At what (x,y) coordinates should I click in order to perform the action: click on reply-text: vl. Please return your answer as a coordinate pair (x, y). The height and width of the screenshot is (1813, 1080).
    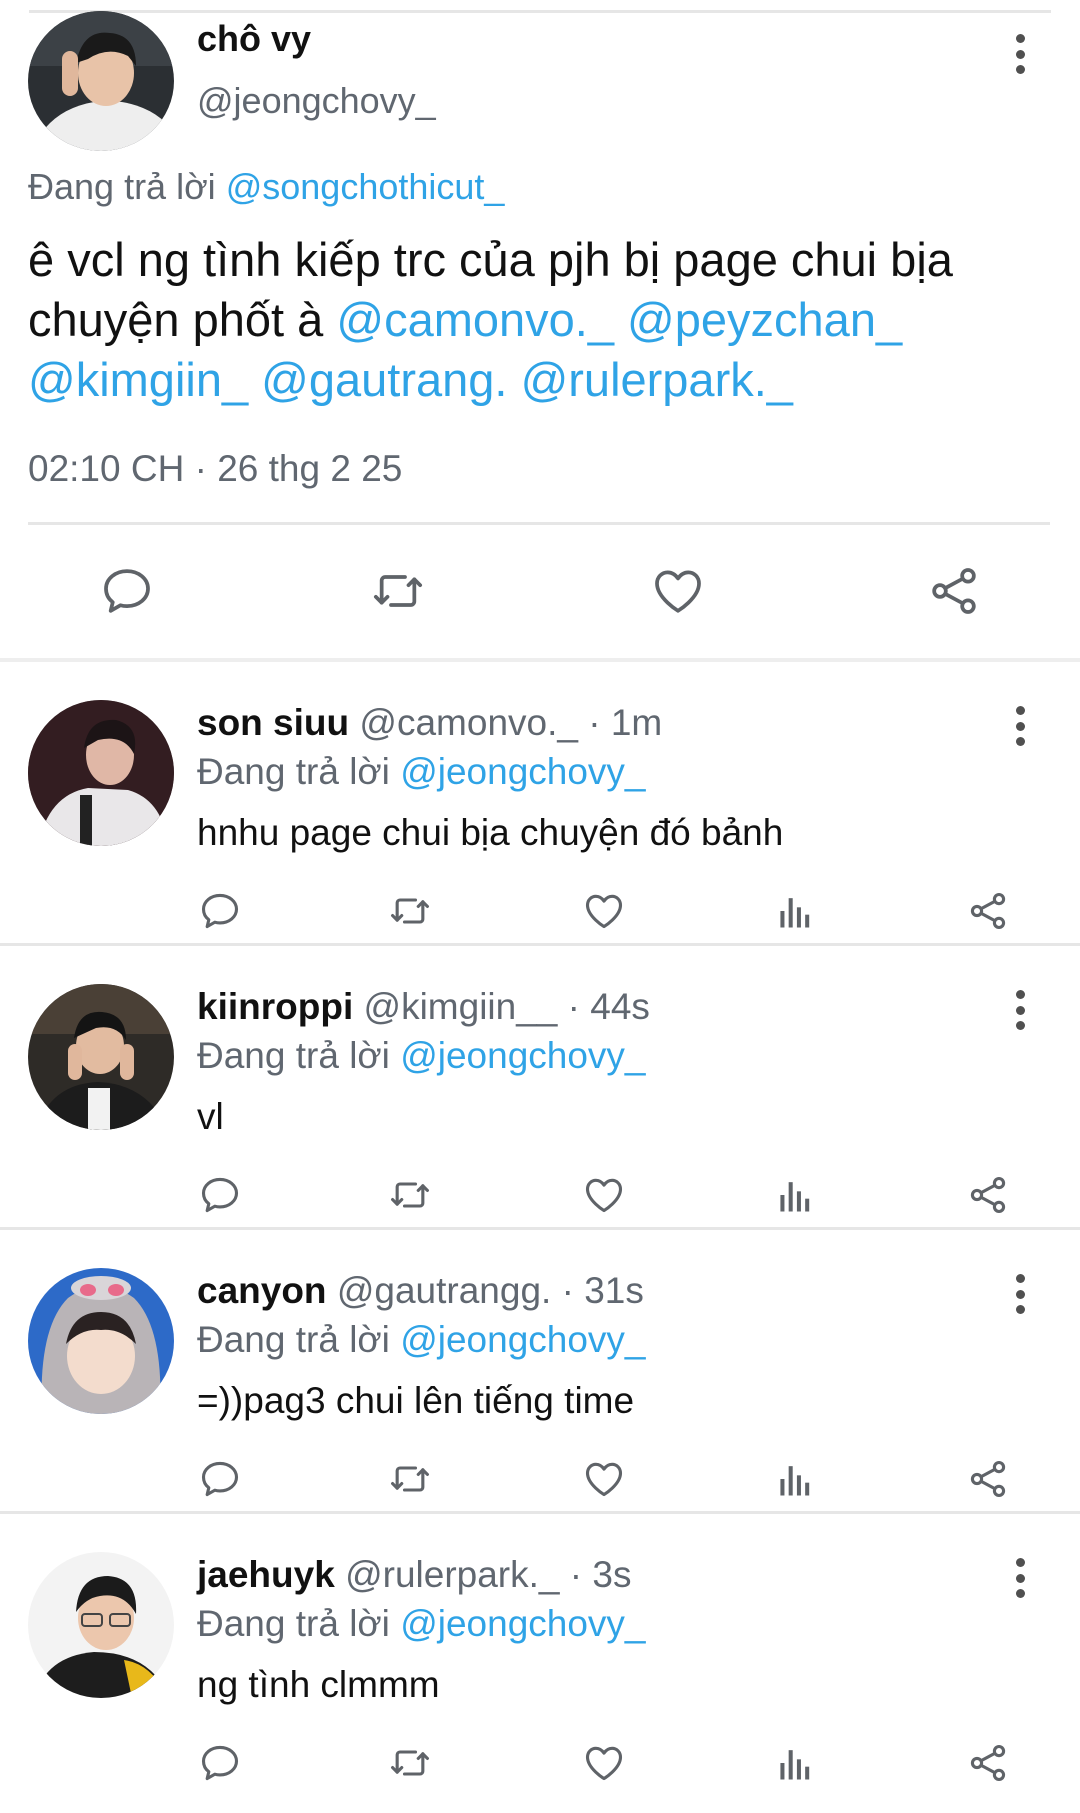
    Looking at the image, I should click on (210, 1116).